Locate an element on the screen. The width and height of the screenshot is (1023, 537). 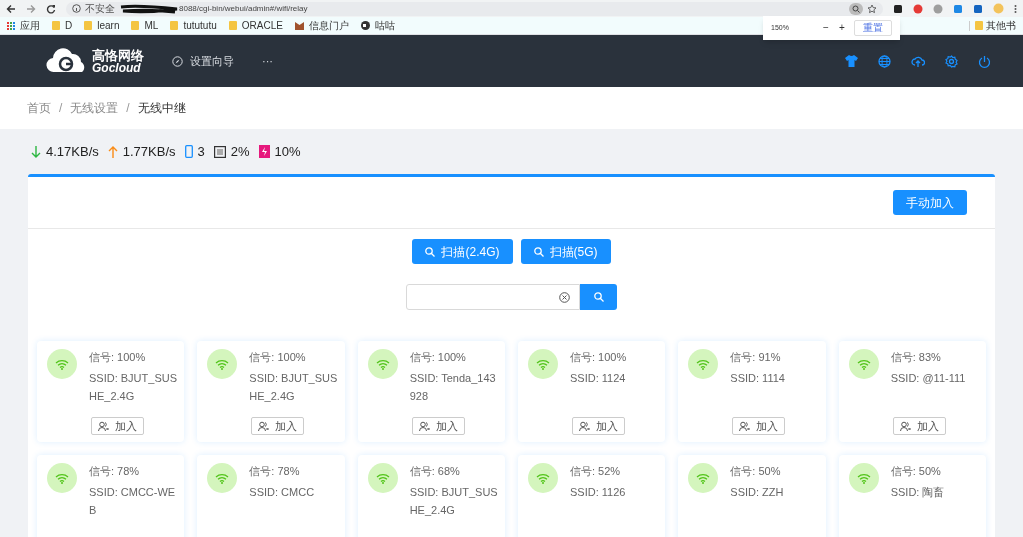
breadcrumb-item: 无线中继 is located at coordinates (161, 108).